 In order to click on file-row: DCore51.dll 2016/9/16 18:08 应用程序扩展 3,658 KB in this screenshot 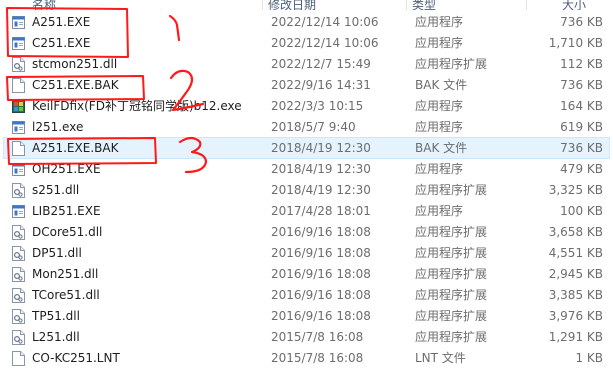, I will do `click(306, 232)`.